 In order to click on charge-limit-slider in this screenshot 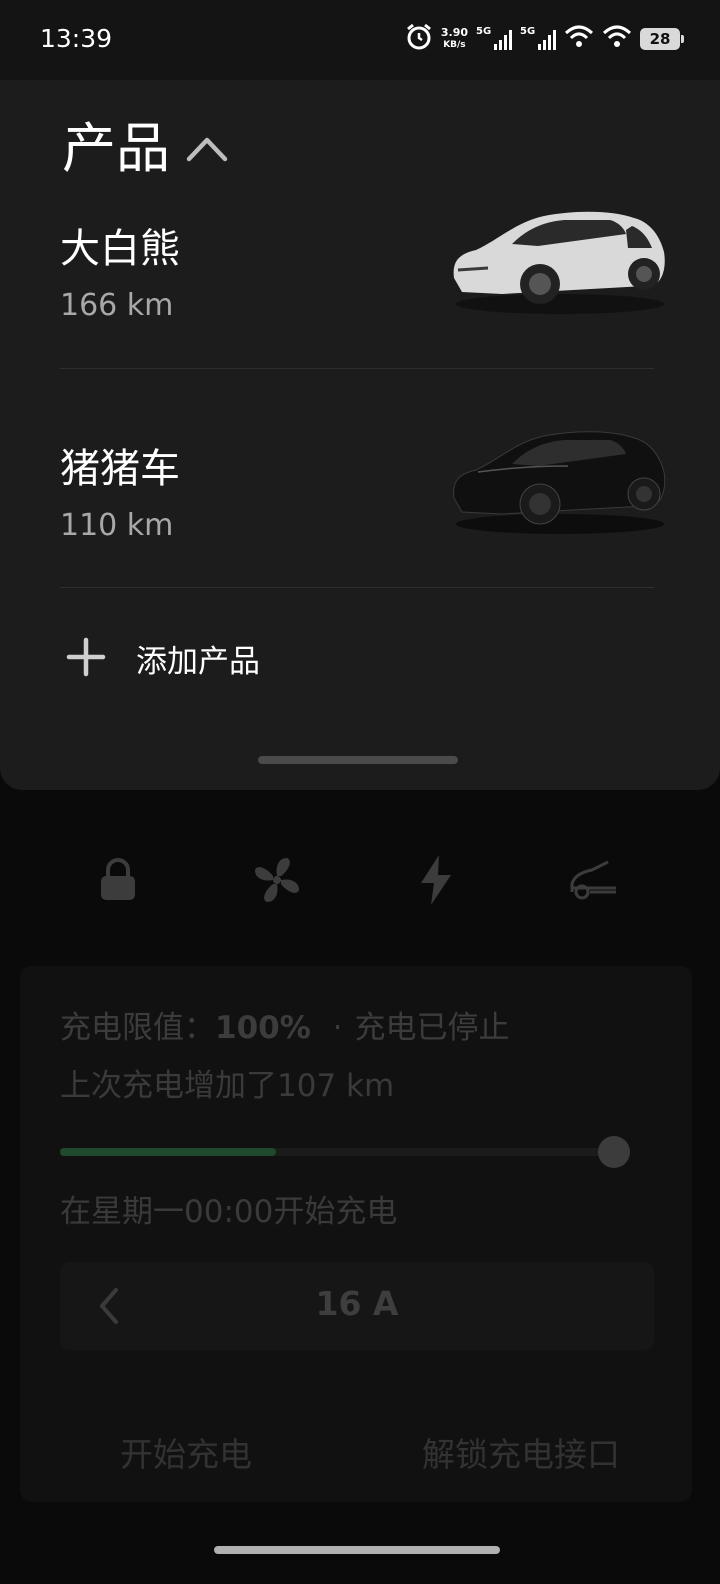, I will do `click(337, 1152)`.